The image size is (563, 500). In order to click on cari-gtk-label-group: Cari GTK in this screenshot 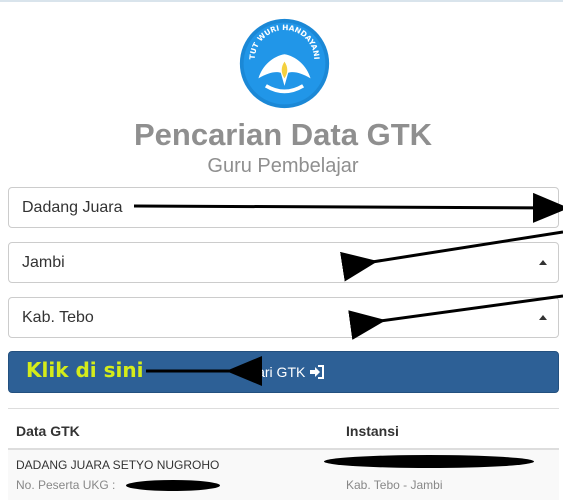, I will do `click(286, 372)`.